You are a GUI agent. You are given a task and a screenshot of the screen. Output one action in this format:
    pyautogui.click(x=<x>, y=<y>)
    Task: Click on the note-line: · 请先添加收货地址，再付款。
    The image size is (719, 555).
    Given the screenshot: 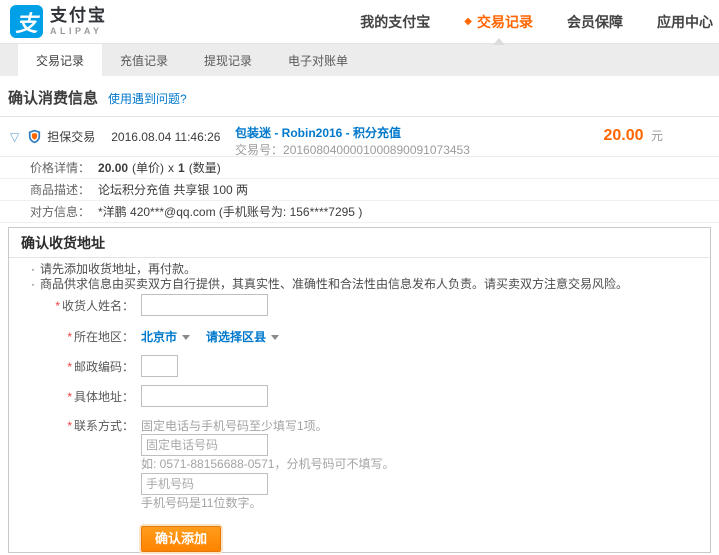 What is the action you would take?
    pyautogui.click(x=363, y=269)
    